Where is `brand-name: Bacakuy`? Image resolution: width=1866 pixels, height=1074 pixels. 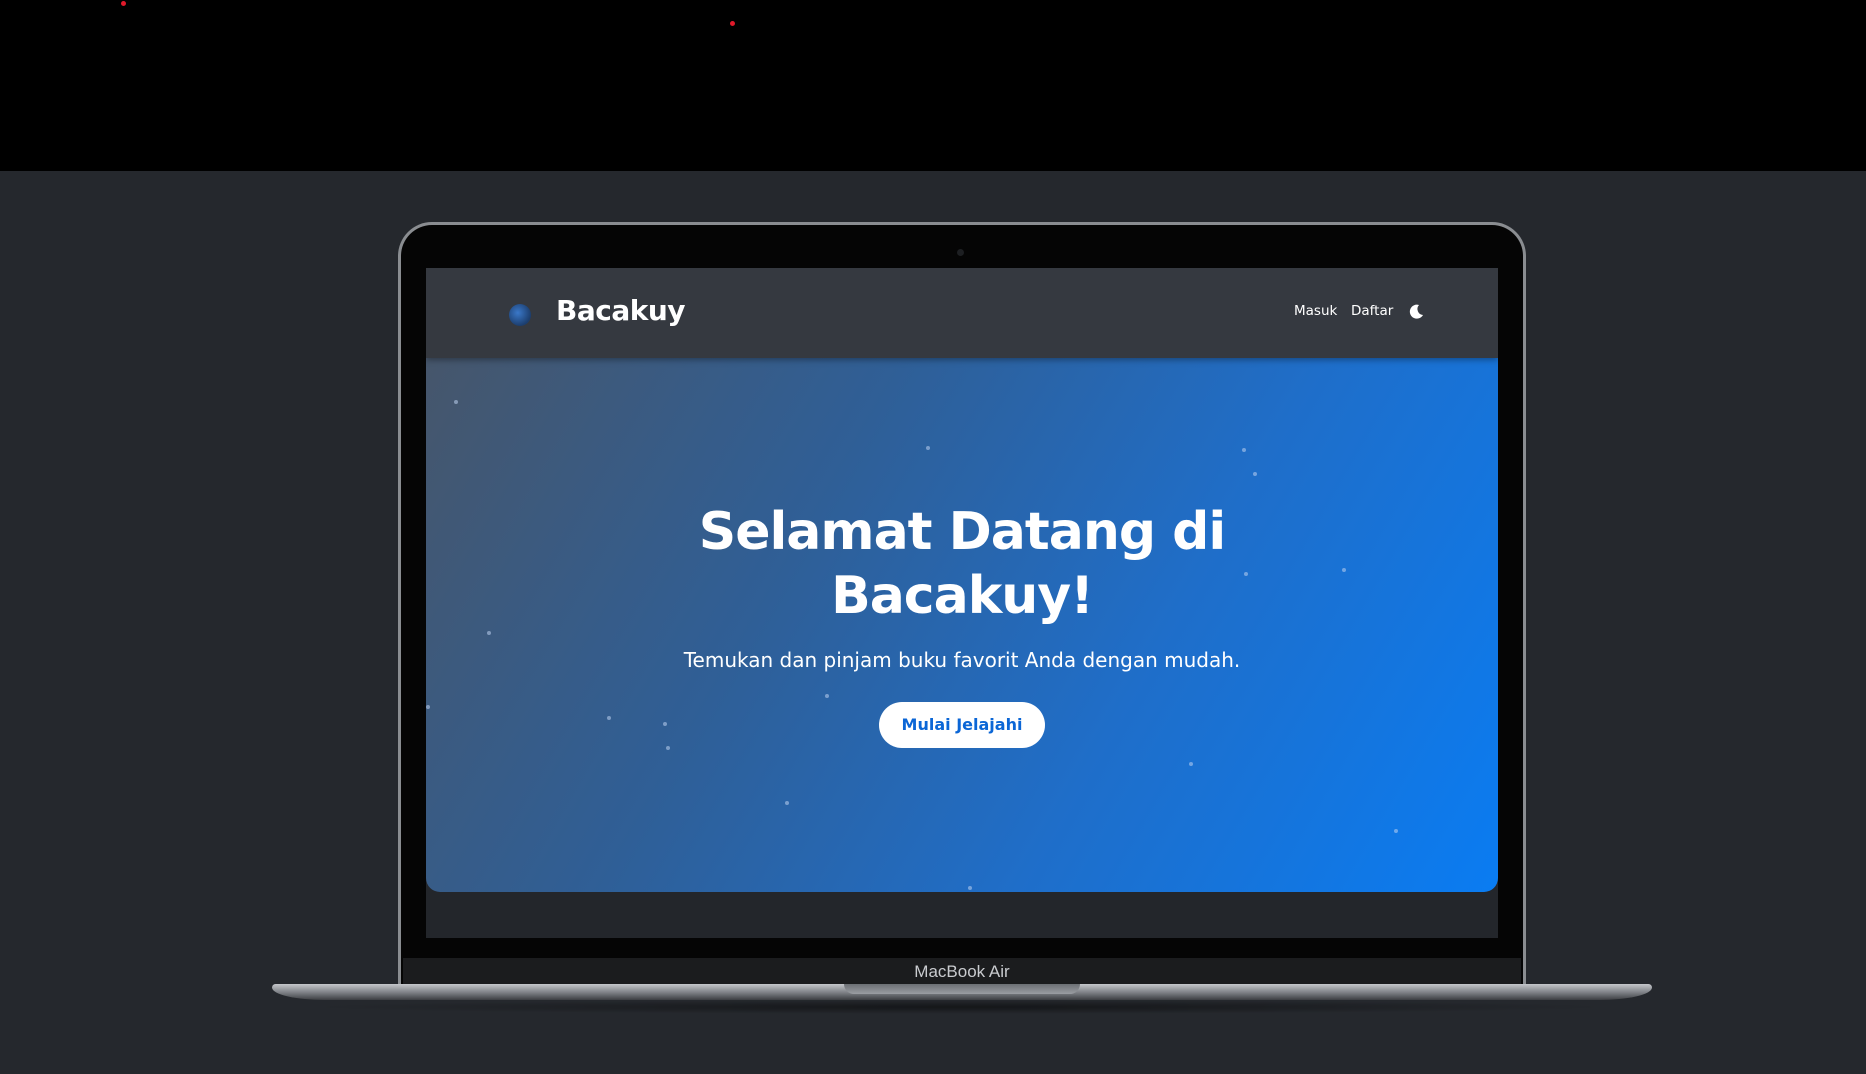
brand-name: Bacakuy is located at coordinates (621, 310).